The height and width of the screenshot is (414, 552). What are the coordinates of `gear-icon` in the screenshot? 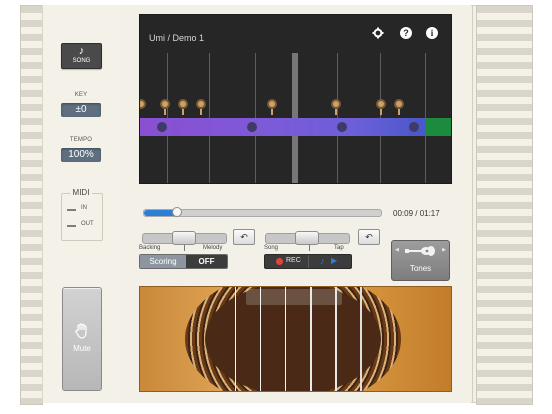 It's located at (378, 33).